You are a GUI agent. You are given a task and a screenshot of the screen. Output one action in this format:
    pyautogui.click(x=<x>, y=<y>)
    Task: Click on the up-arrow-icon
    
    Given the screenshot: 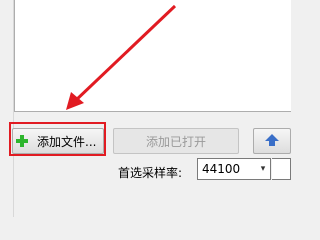 What is the action you would take?
    pyautogui.click(x=272, y=141)
    